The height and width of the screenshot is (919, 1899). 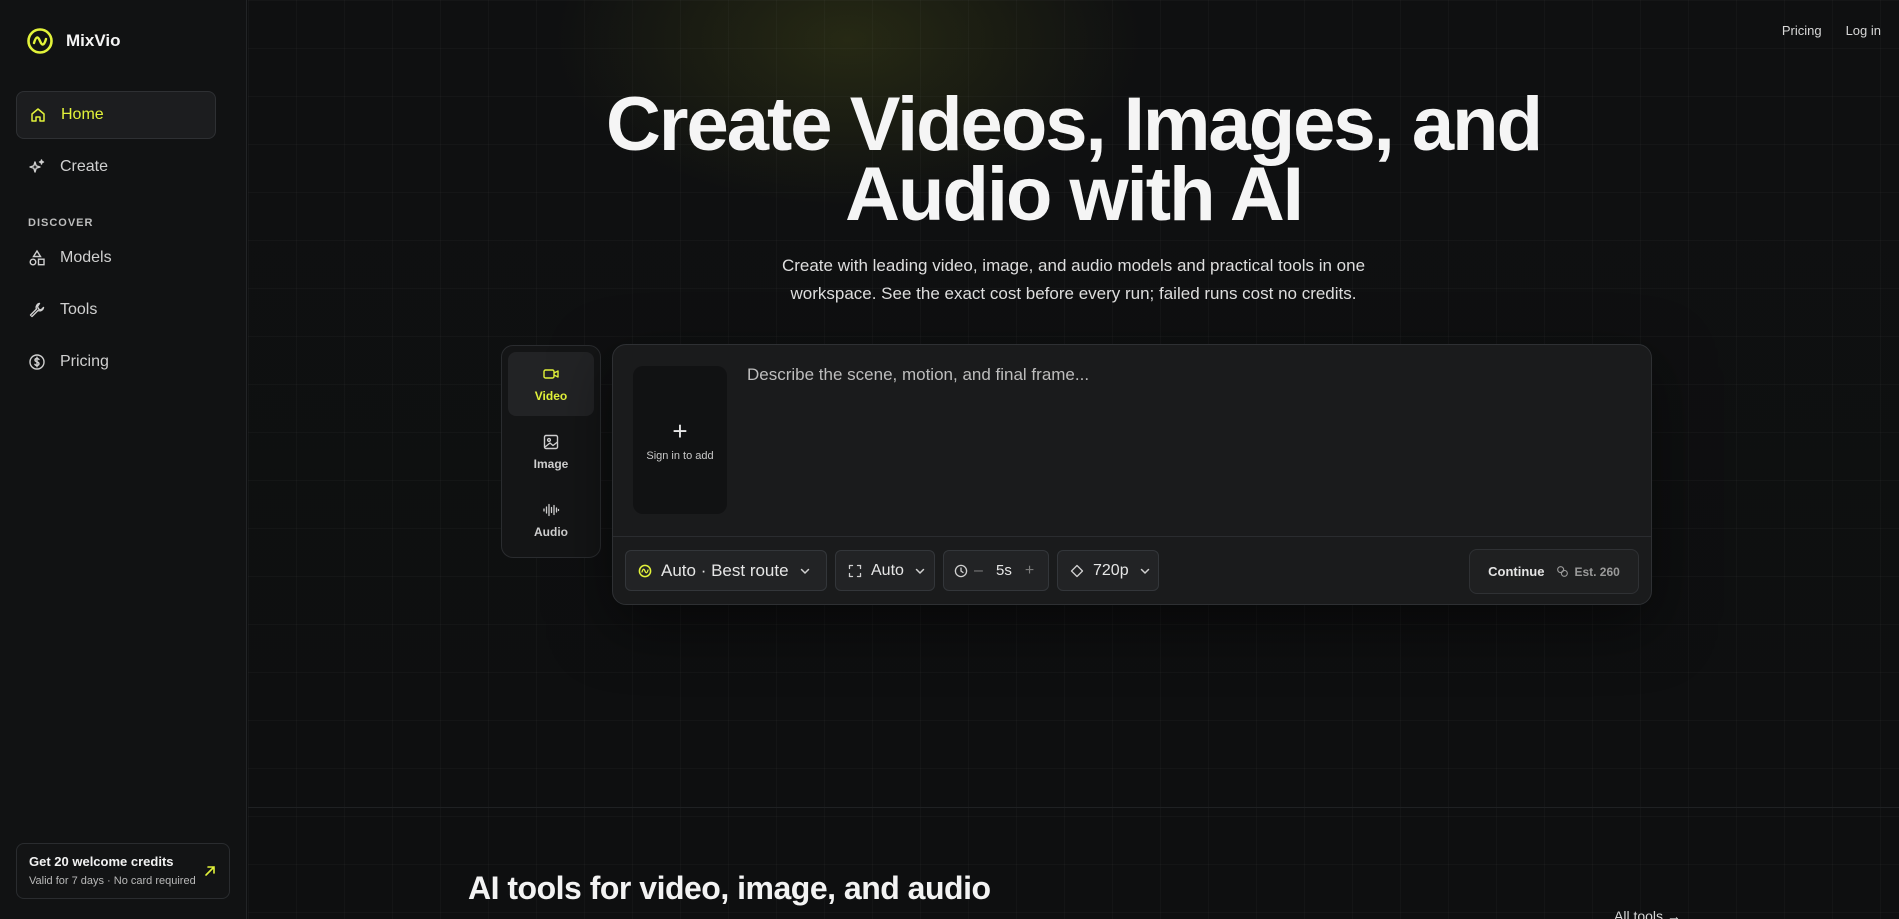 I want to click on sidebar: MixVio Home Create DISCOVER Models Tools, so click(x=123, y=459).